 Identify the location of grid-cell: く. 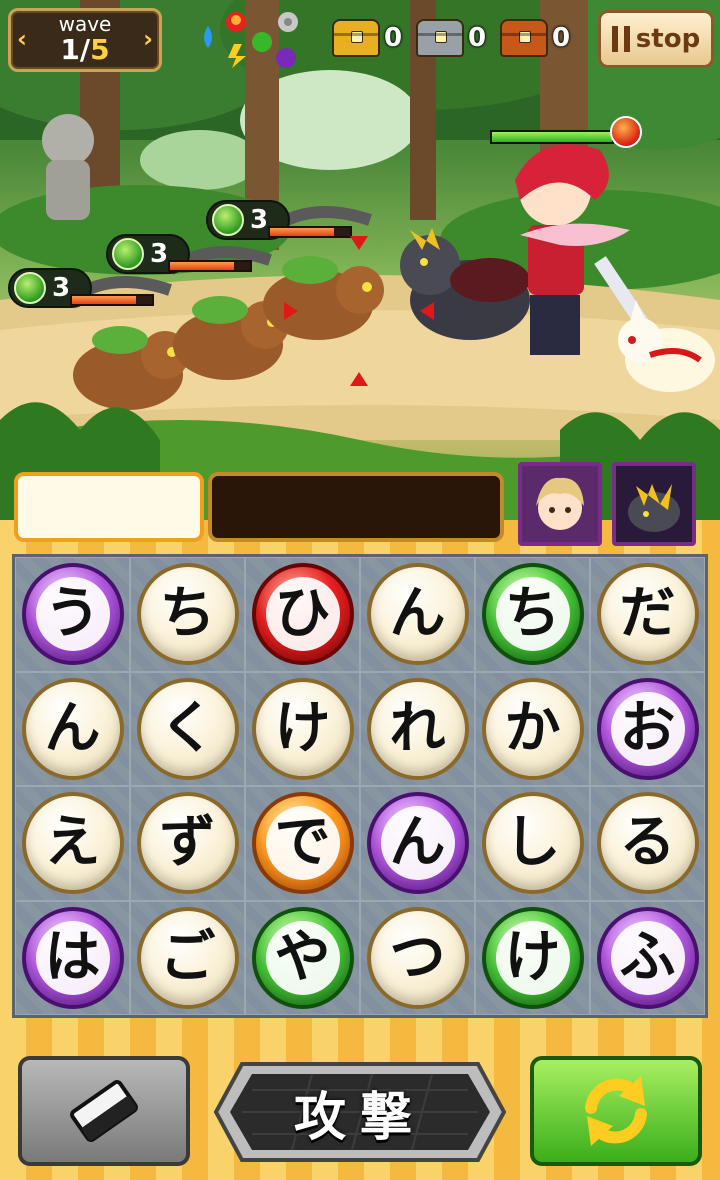
(187, 728).